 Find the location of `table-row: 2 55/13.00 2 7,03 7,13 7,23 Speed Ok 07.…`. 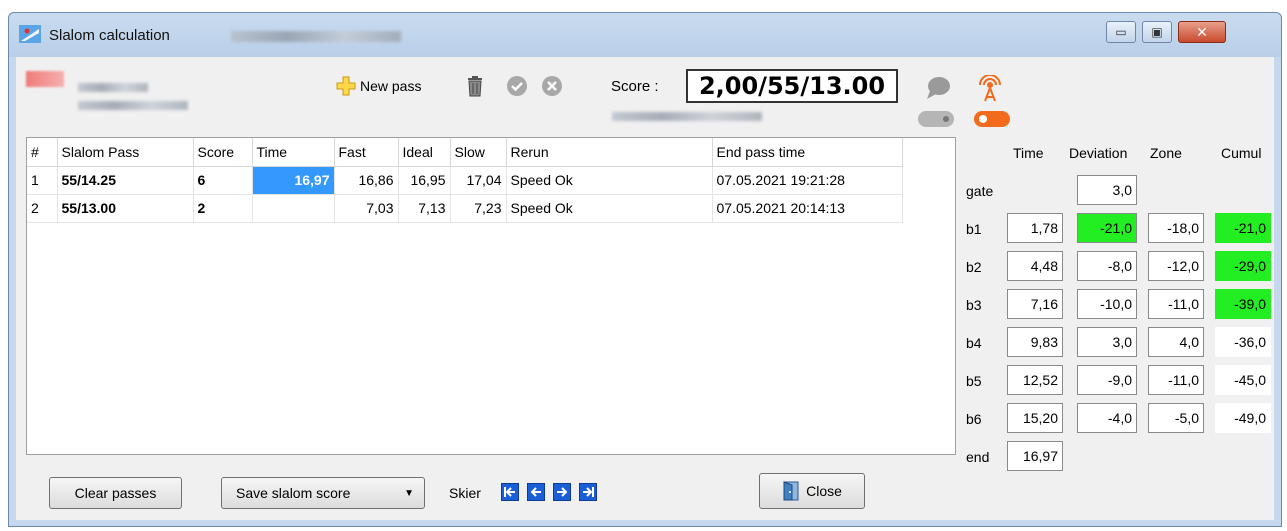

table-row: 2 55/13.00 2 7,03 7,13 7,23 Speed Ok 07.… is located at coordinates (465, 208).